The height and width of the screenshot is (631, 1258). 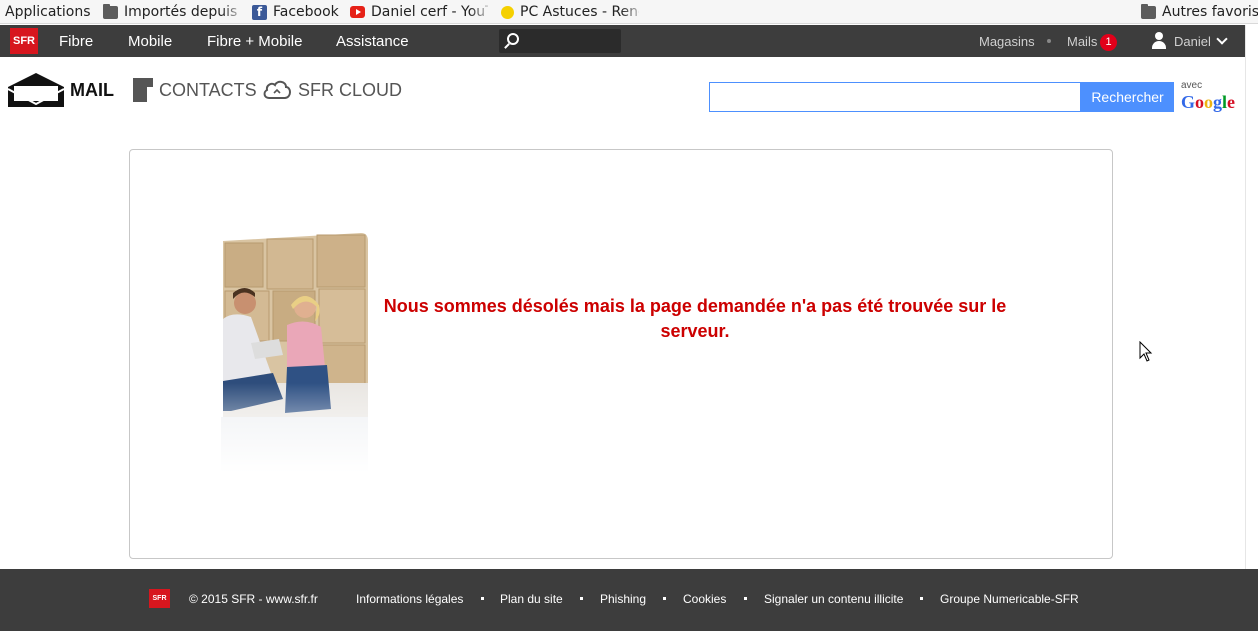 What do you see at coordinates (1146, 351) in the screenshot?
I see `mouse-cursor-icon` at bounding box center [1146, 351].